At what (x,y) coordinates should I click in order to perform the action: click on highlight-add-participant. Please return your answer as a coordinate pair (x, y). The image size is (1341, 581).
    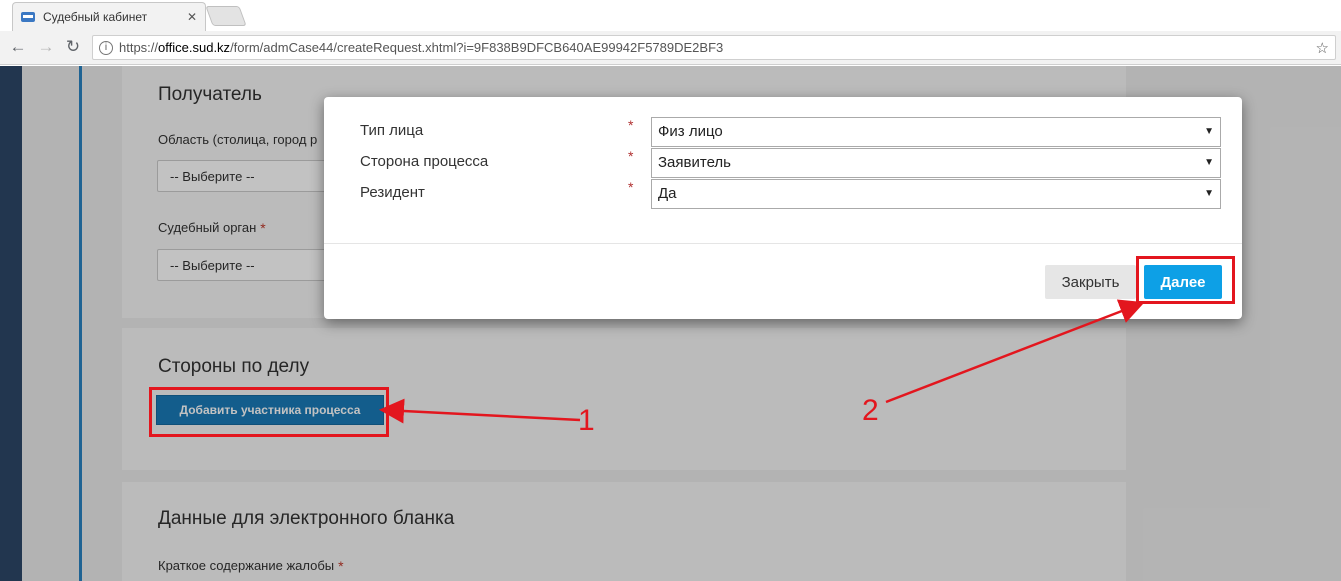
    Looking at the image, I should click on (269, 412).